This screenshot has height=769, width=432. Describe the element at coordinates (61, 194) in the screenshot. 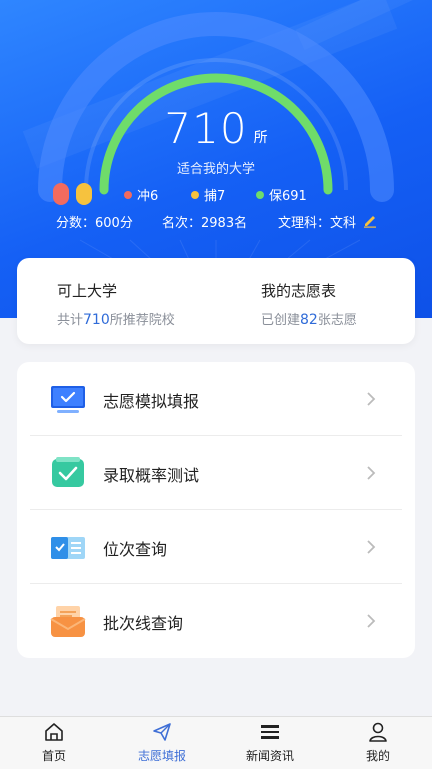

I see `rush-marker` at that location.